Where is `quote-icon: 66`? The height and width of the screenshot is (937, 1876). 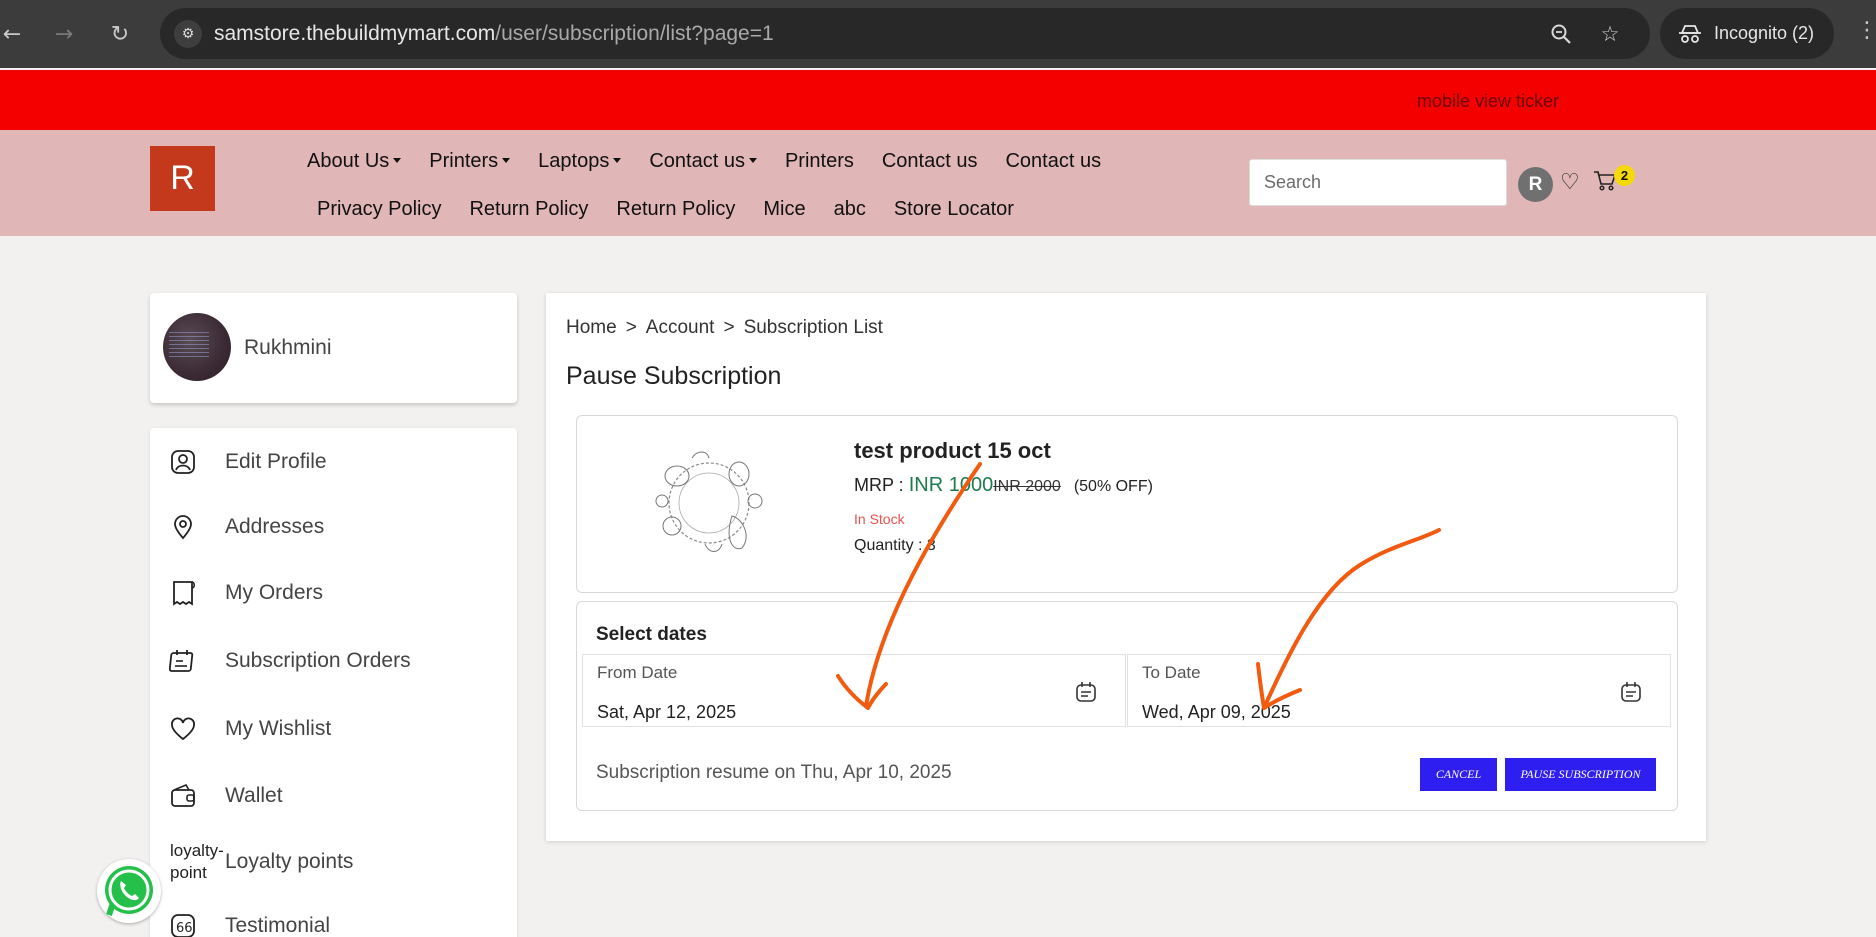 quote-icon: 66 is located at coordinates (183, 924).